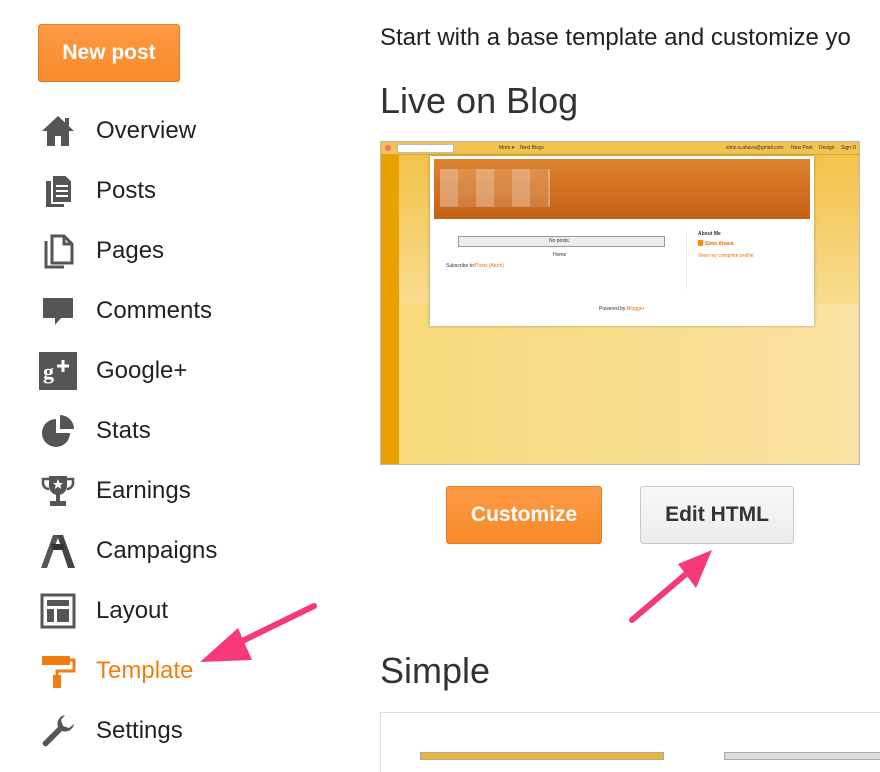 The height and width of the screenshot is (772, 880). What do you see at coordinates (636, 309) in the screenshot?
I see `preview-blogger-link: Blogger` at bounding box center [636, 309].